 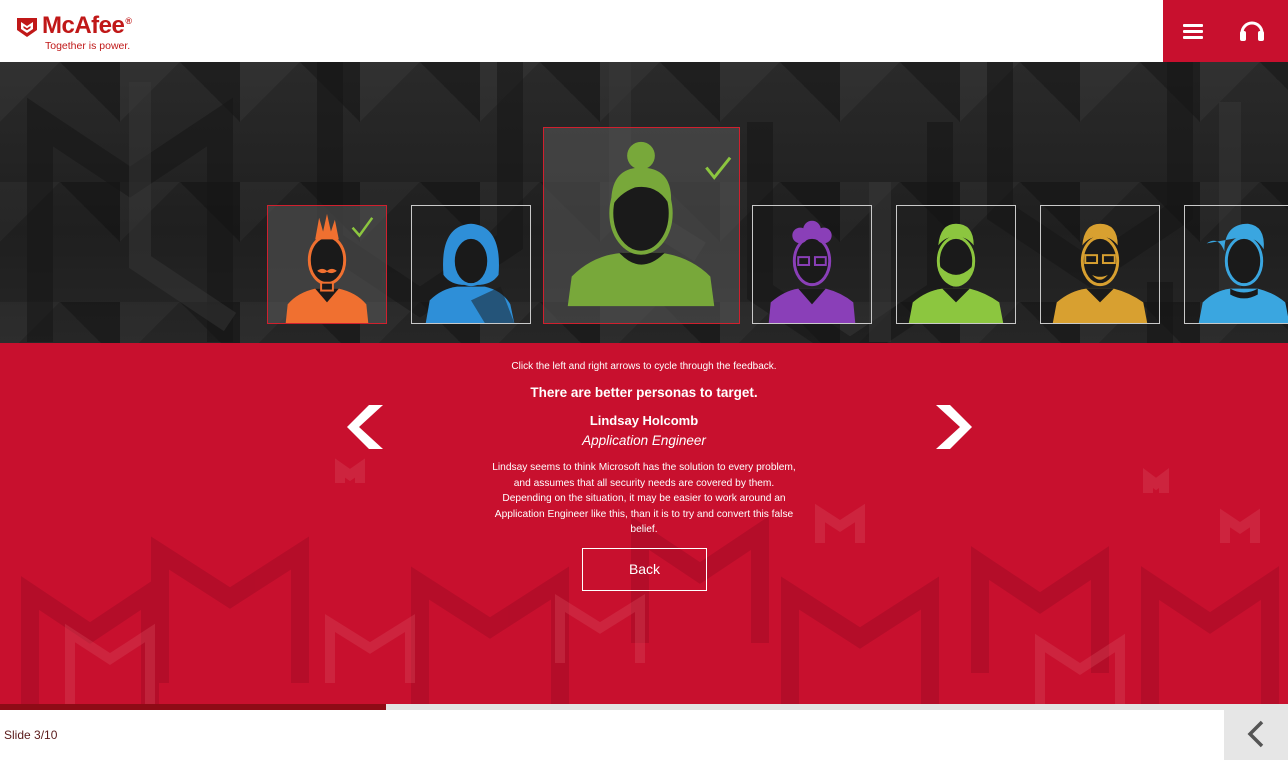 I want to click on back-button: Back, so click(x=644, y=569).